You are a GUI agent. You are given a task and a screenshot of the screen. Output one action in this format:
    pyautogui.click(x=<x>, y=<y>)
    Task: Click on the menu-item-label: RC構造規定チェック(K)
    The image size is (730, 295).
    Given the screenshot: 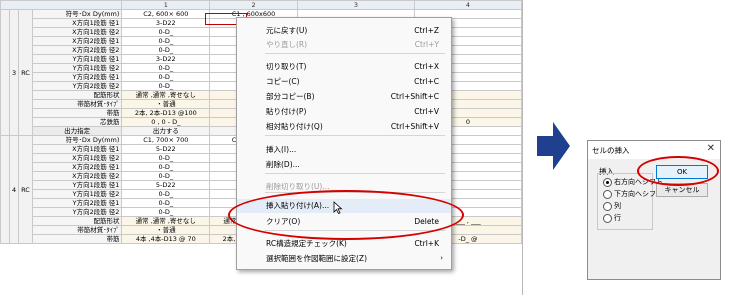 What is the action you would take?
    pyautogui.click(x=306, y=243)
    